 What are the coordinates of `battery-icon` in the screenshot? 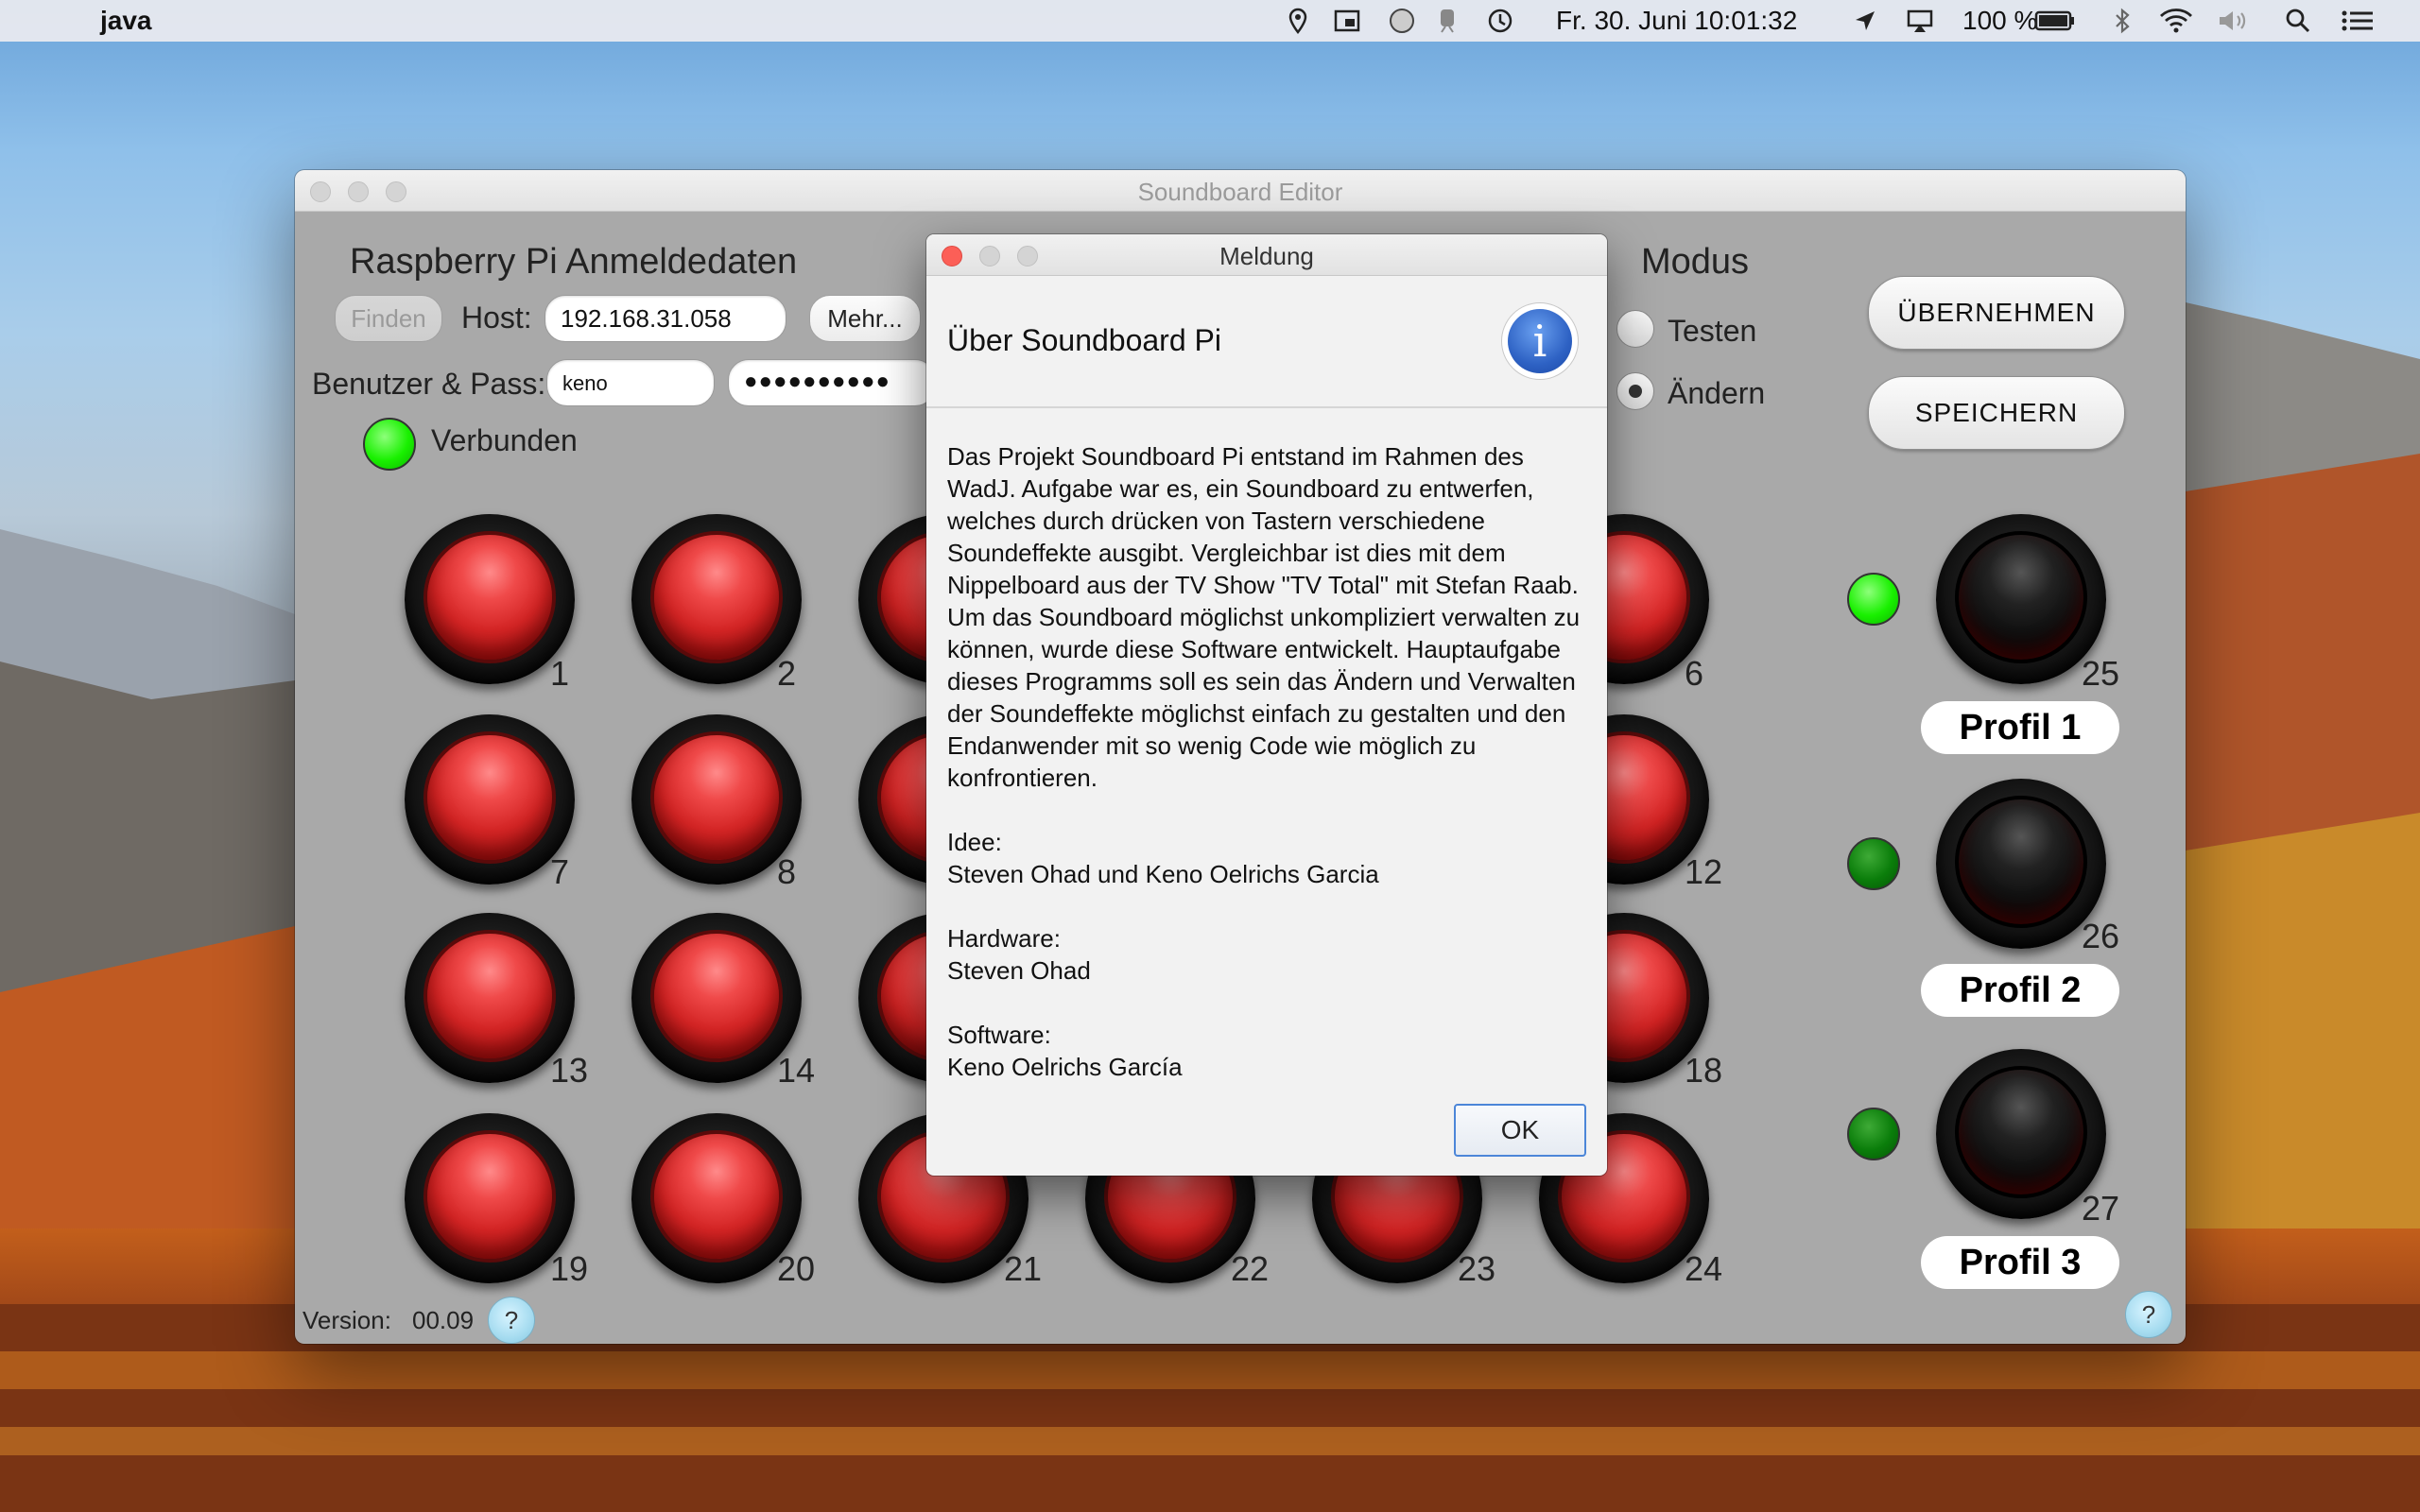 It's located at (2055, 21).